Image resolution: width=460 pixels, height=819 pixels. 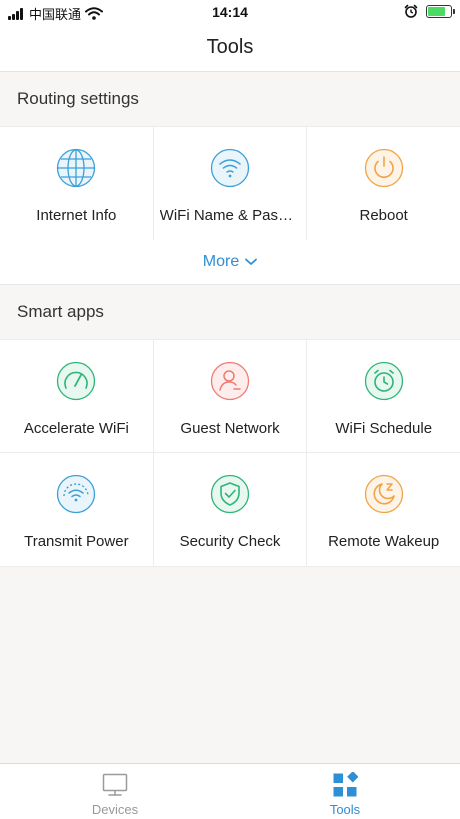 I want to click on app-accelerate-wifi: Accelerate WiFi, so click(x=77, y=396).